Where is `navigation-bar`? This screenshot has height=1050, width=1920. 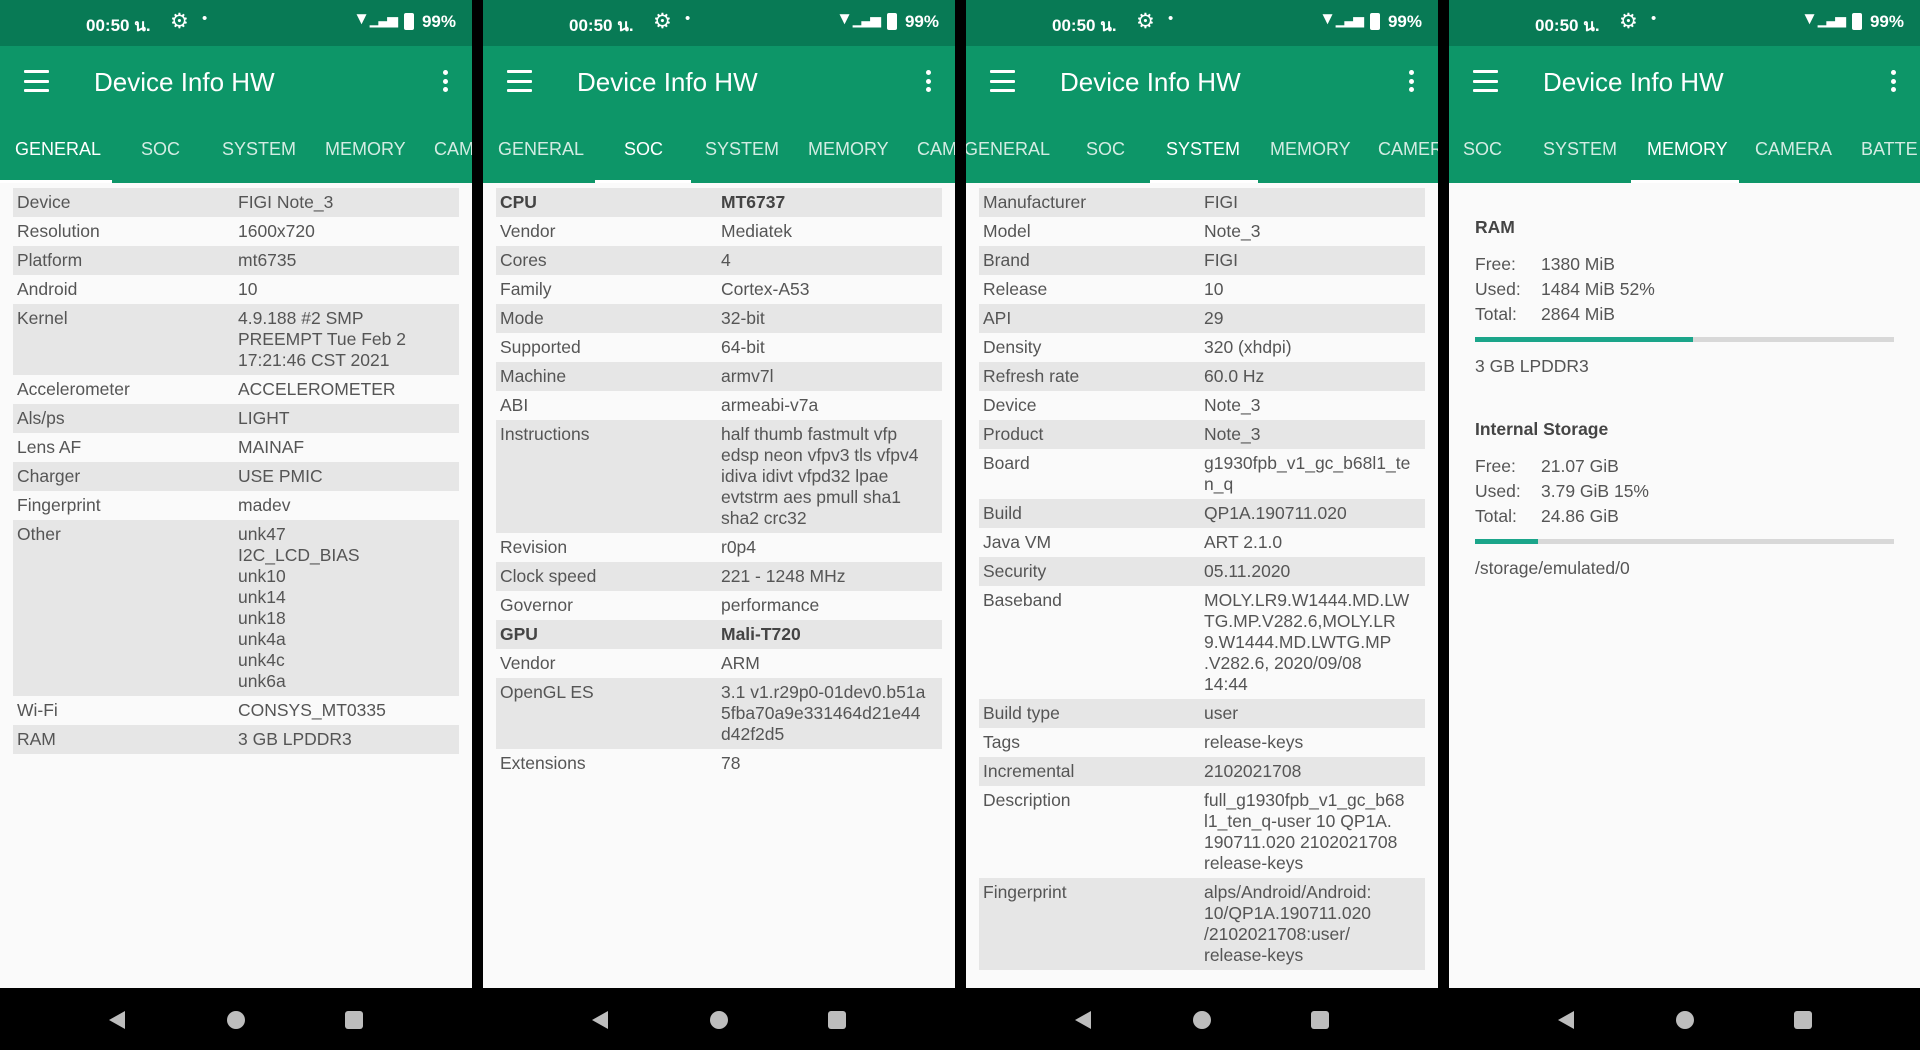 navigation-bar is located at coordinates (960, 1019).